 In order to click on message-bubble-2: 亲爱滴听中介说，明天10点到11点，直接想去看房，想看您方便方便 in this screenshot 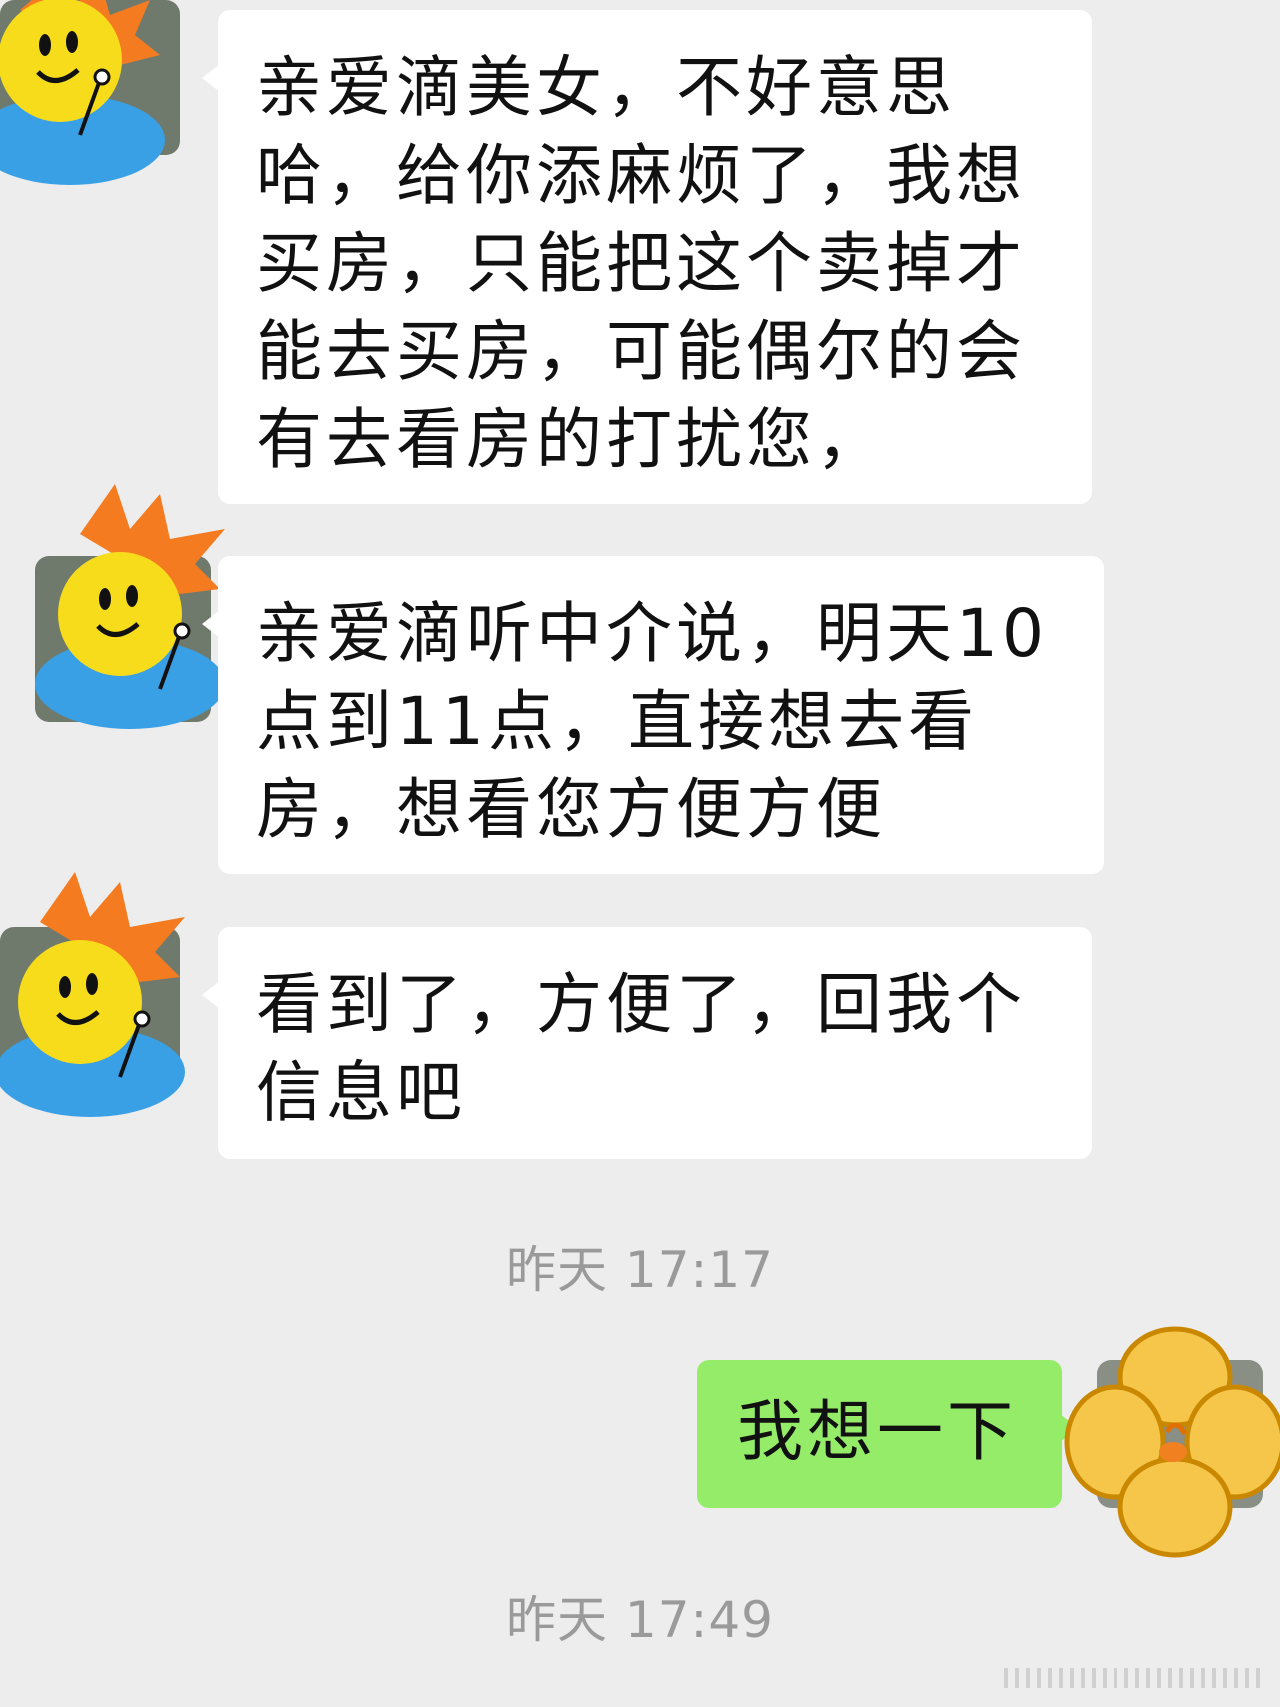, I will do `click(653, 715)`.